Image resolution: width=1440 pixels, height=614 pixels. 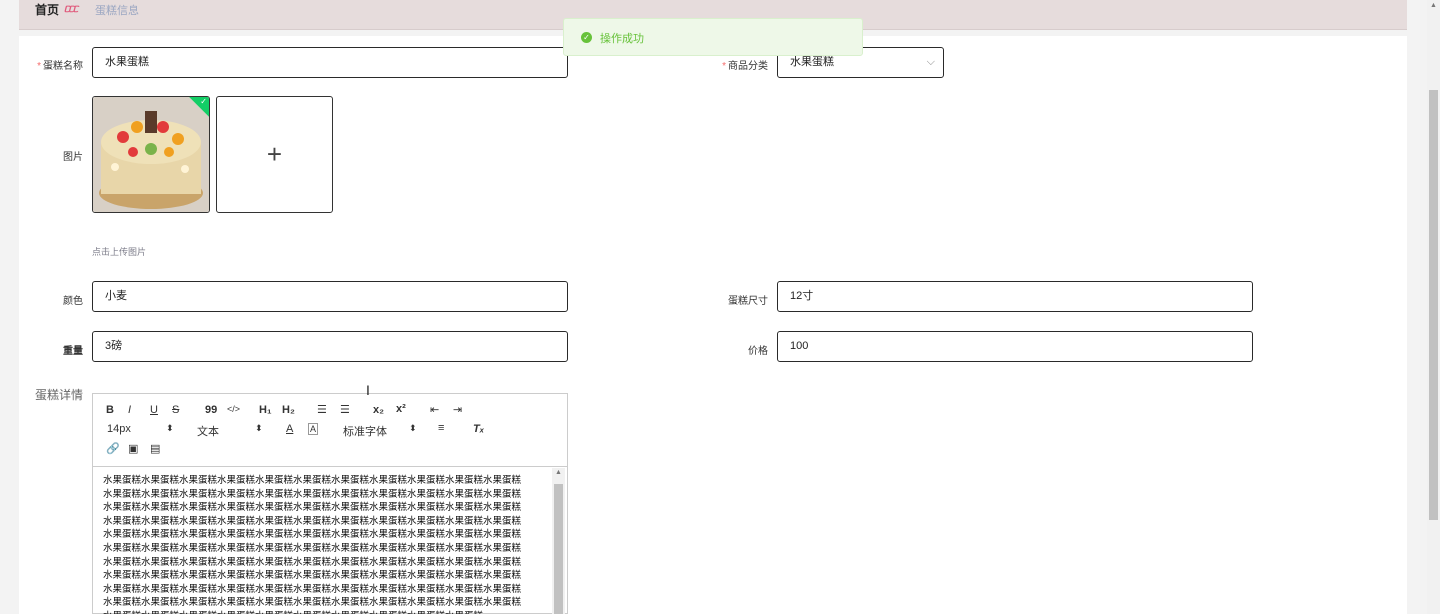 I want to click on code-block-button: </>, so click(x=233, y=409).